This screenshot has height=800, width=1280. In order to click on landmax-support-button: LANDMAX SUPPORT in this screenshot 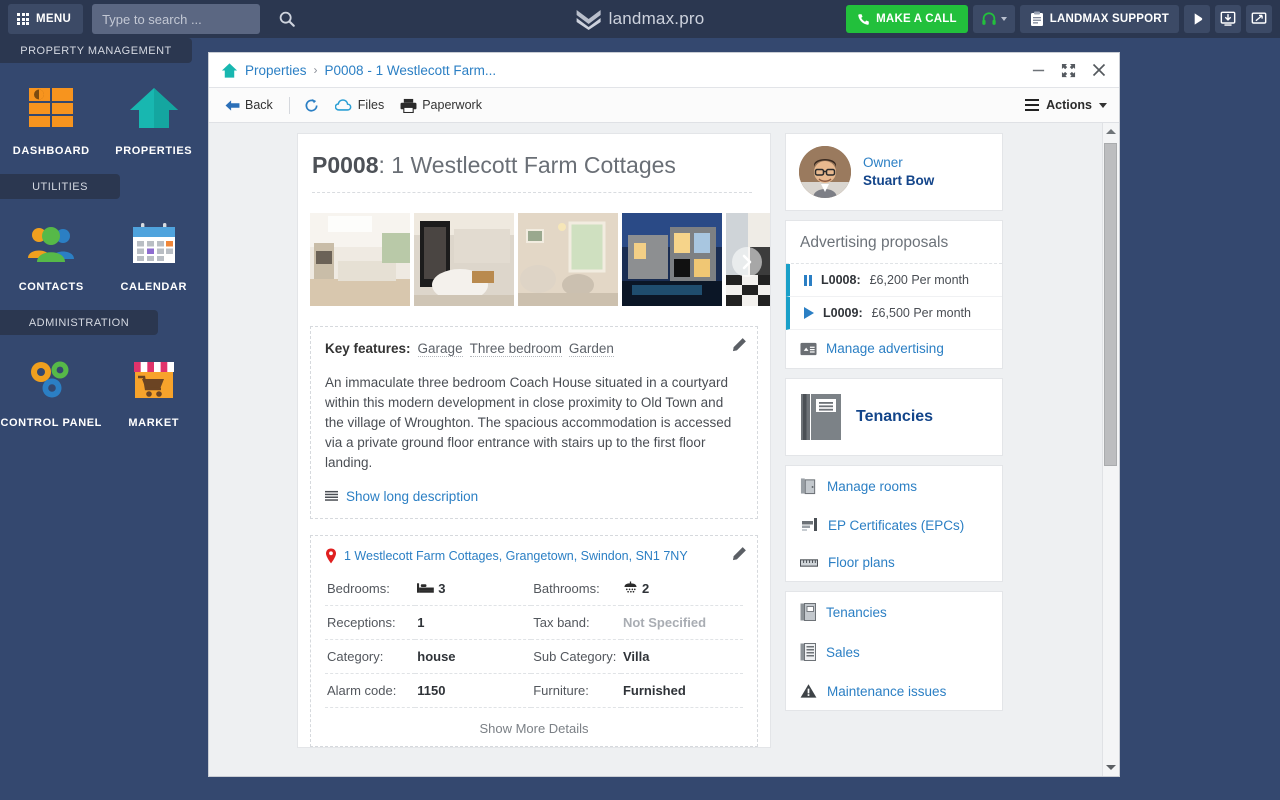, I will do `click(1099, 19)`.